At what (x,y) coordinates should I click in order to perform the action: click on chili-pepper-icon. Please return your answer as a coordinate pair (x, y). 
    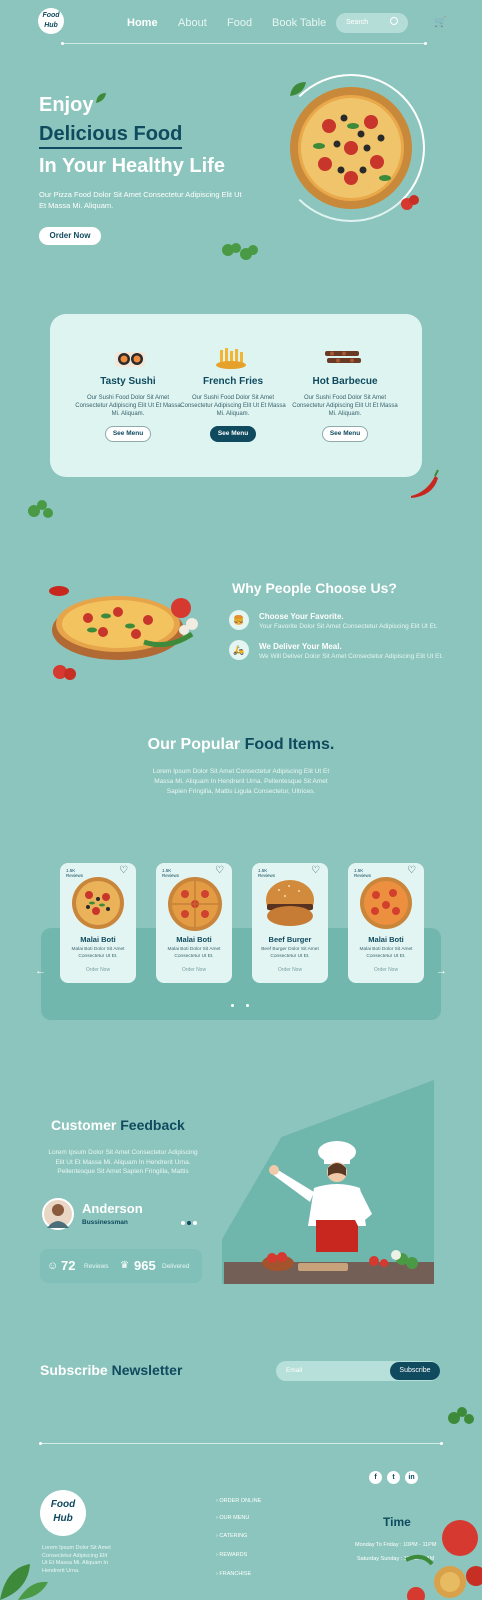
    Looking at the image, I should click on (425, 483).